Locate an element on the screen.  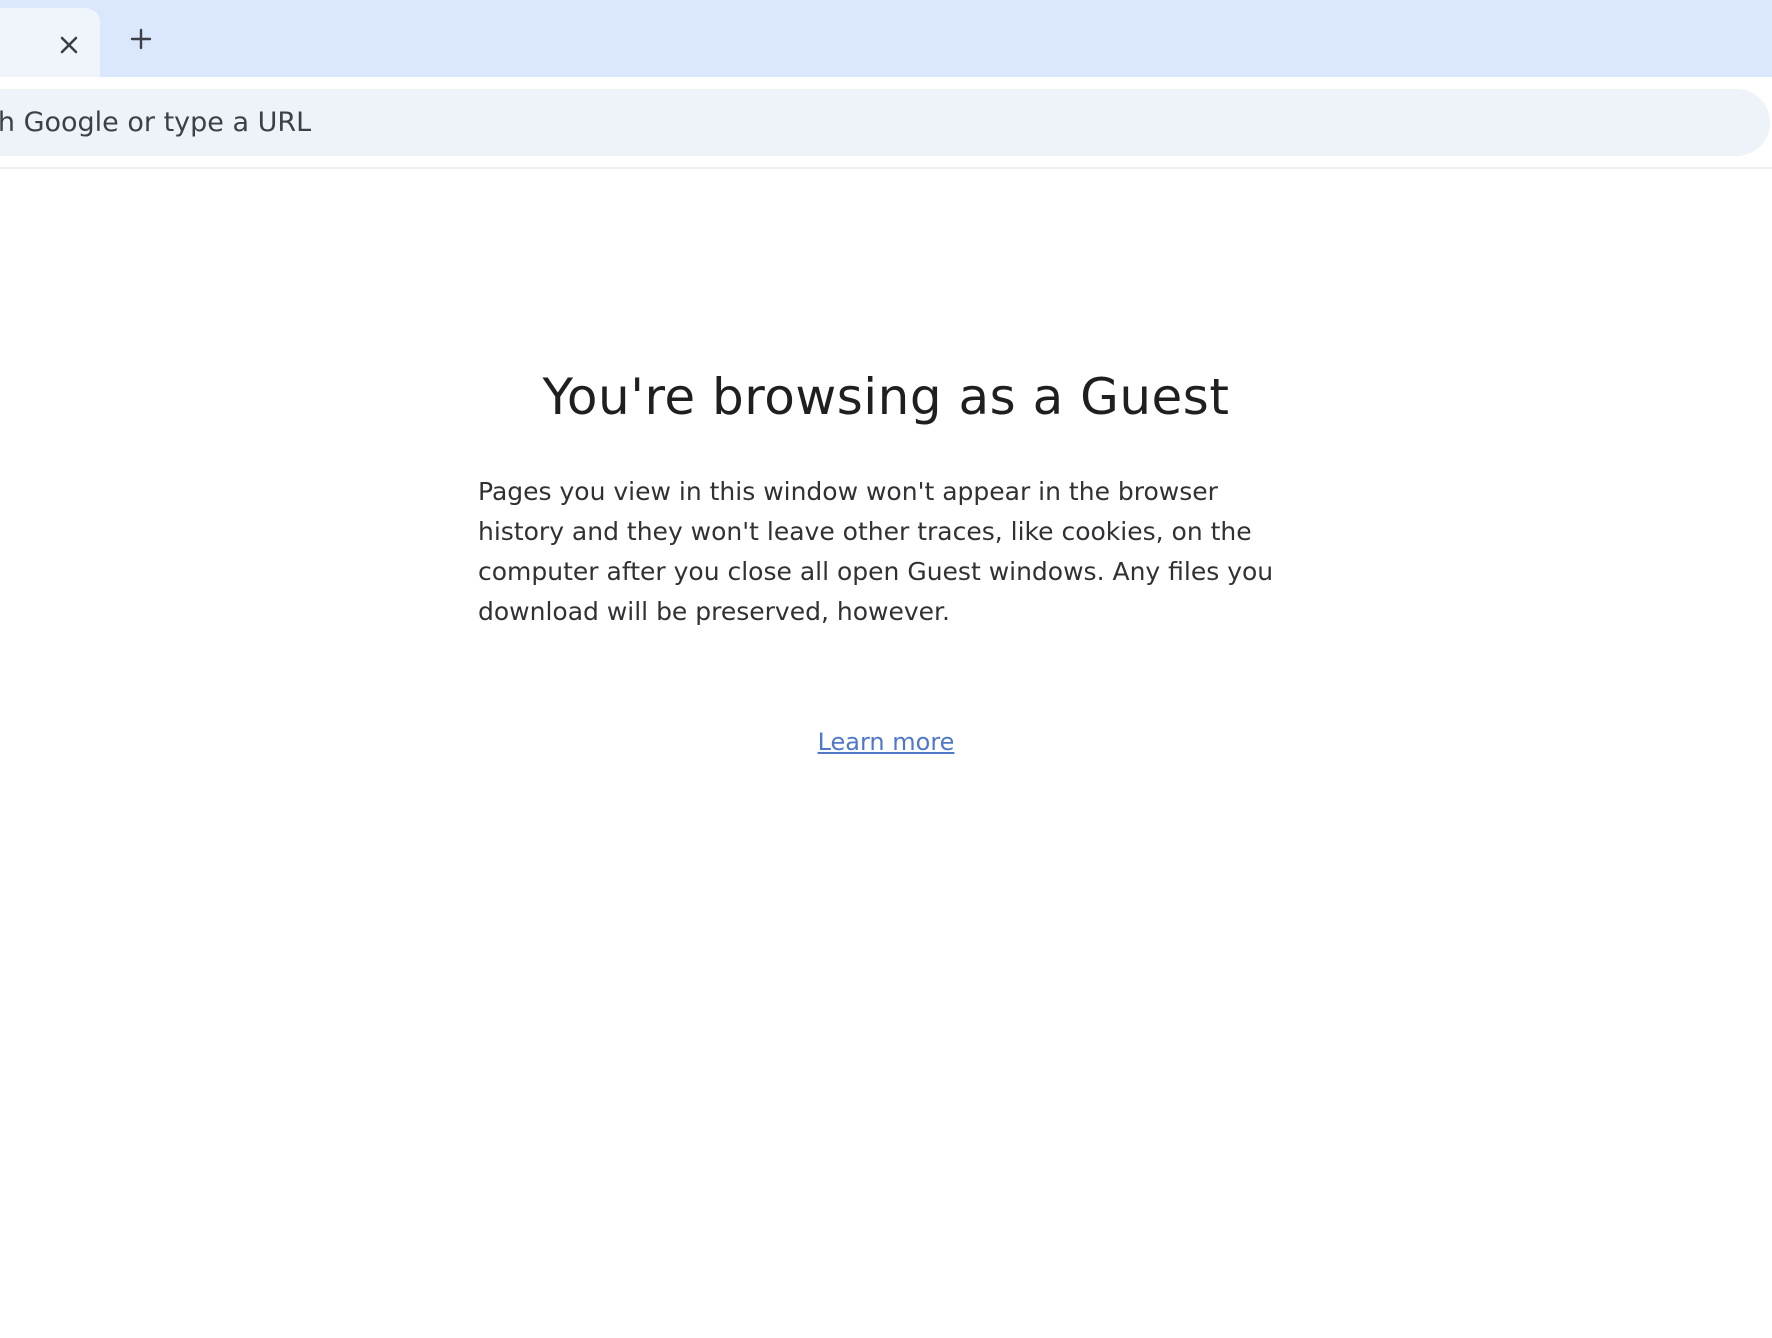
learn-more-link: Learn more is located at coordinates (886, 742).